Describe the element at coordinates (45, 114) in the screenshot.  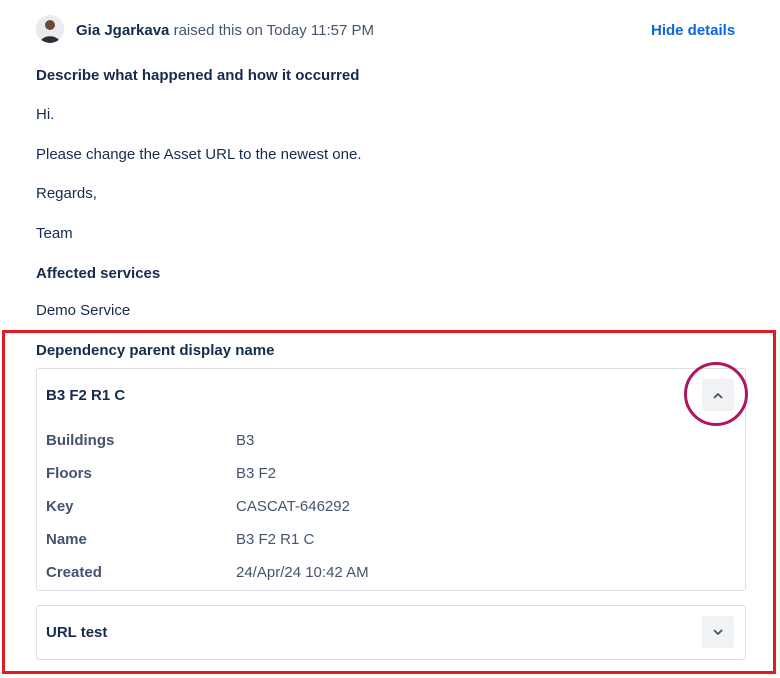
I see `description-line: Hi.` at that location.